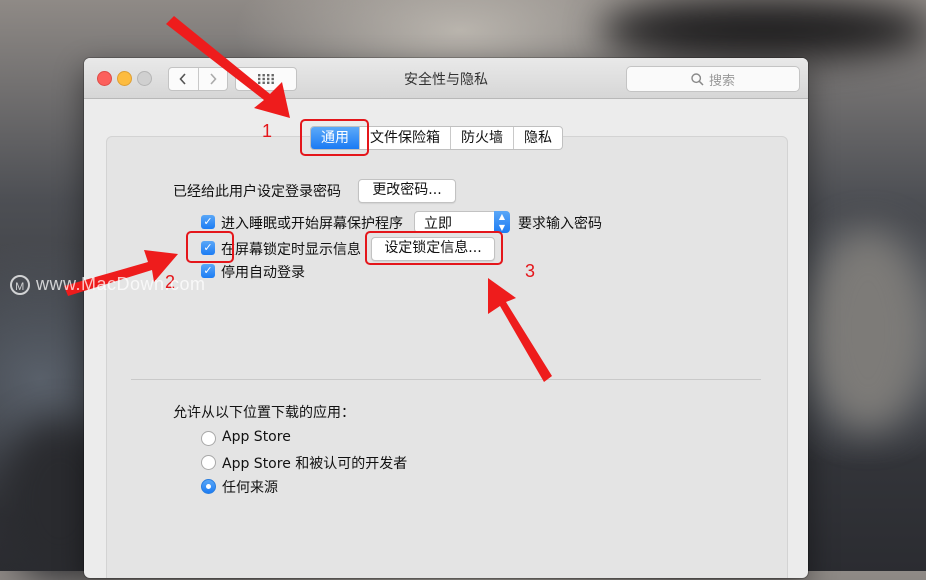 This screenshot has width=926, height=580. I want to click on watermark-logo-icon: M, so click(20, 284).